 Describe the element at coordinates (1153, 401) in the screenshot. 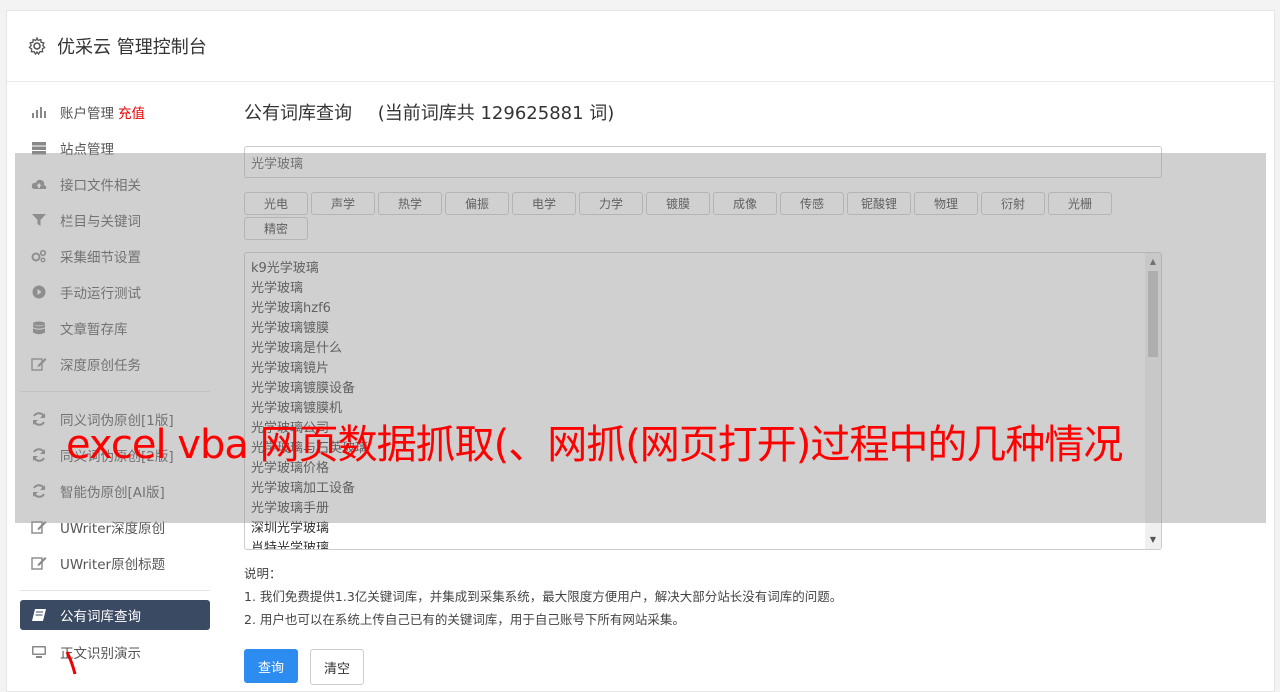

I see `results-scrollbar: ▲ ▼` at that location.